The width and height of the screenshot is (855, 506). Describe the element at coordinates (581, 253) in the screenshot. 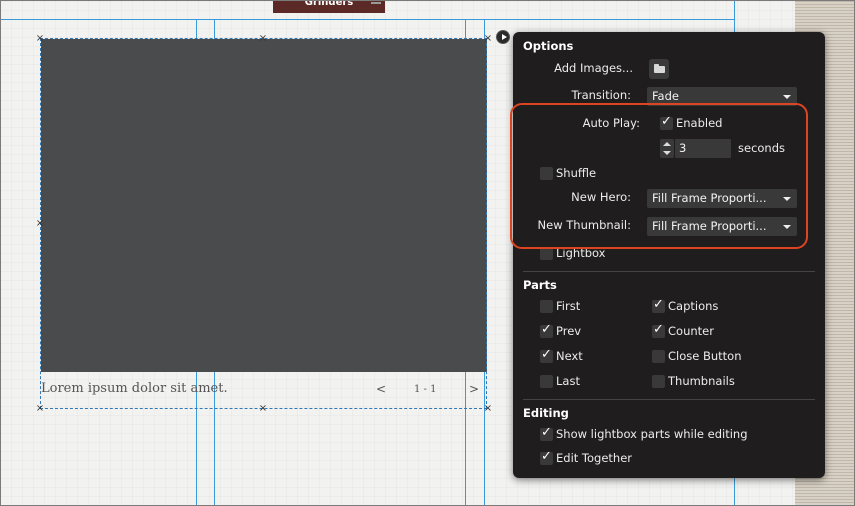

I see `lightbox-label: Lightbox` at that location.